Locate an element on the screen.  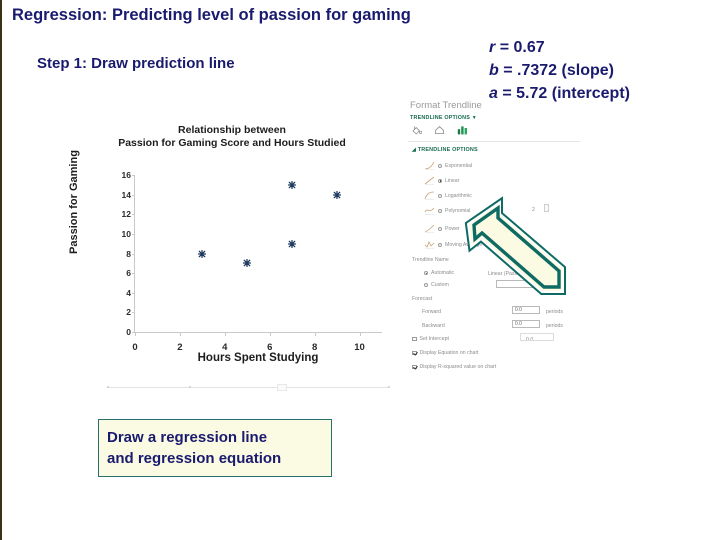
pane-icon-row is located at coordinates (440, 131).